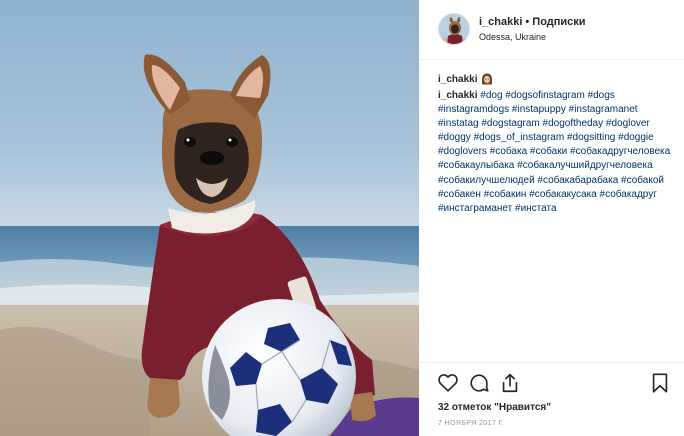 This screenshot has width=684, height=436. What do you see at coordinates (510, 383) in the screenshot?
I see `share-icon` at bounding box center [510, 383].